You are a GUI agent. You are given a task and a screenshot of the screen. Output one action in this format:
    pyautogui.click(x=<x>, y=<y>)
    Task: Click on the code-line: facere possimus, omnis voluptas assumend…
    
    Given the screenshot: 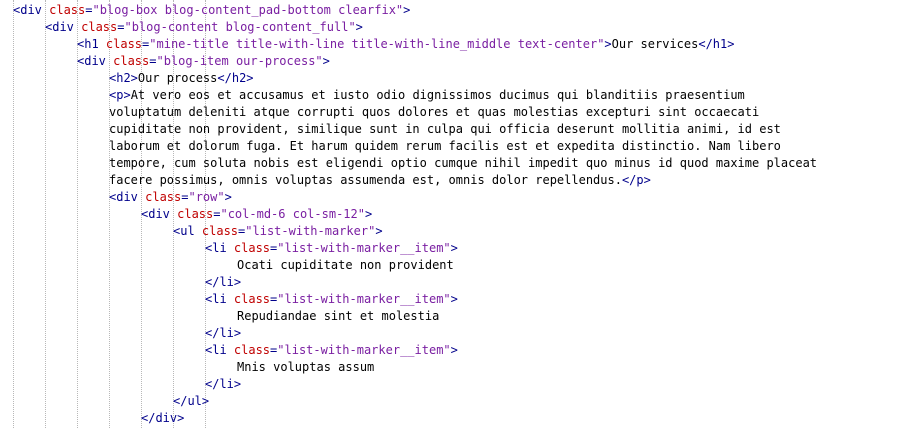 What is the action you would take?
    pyautogui.click(x=380, y=180)
    